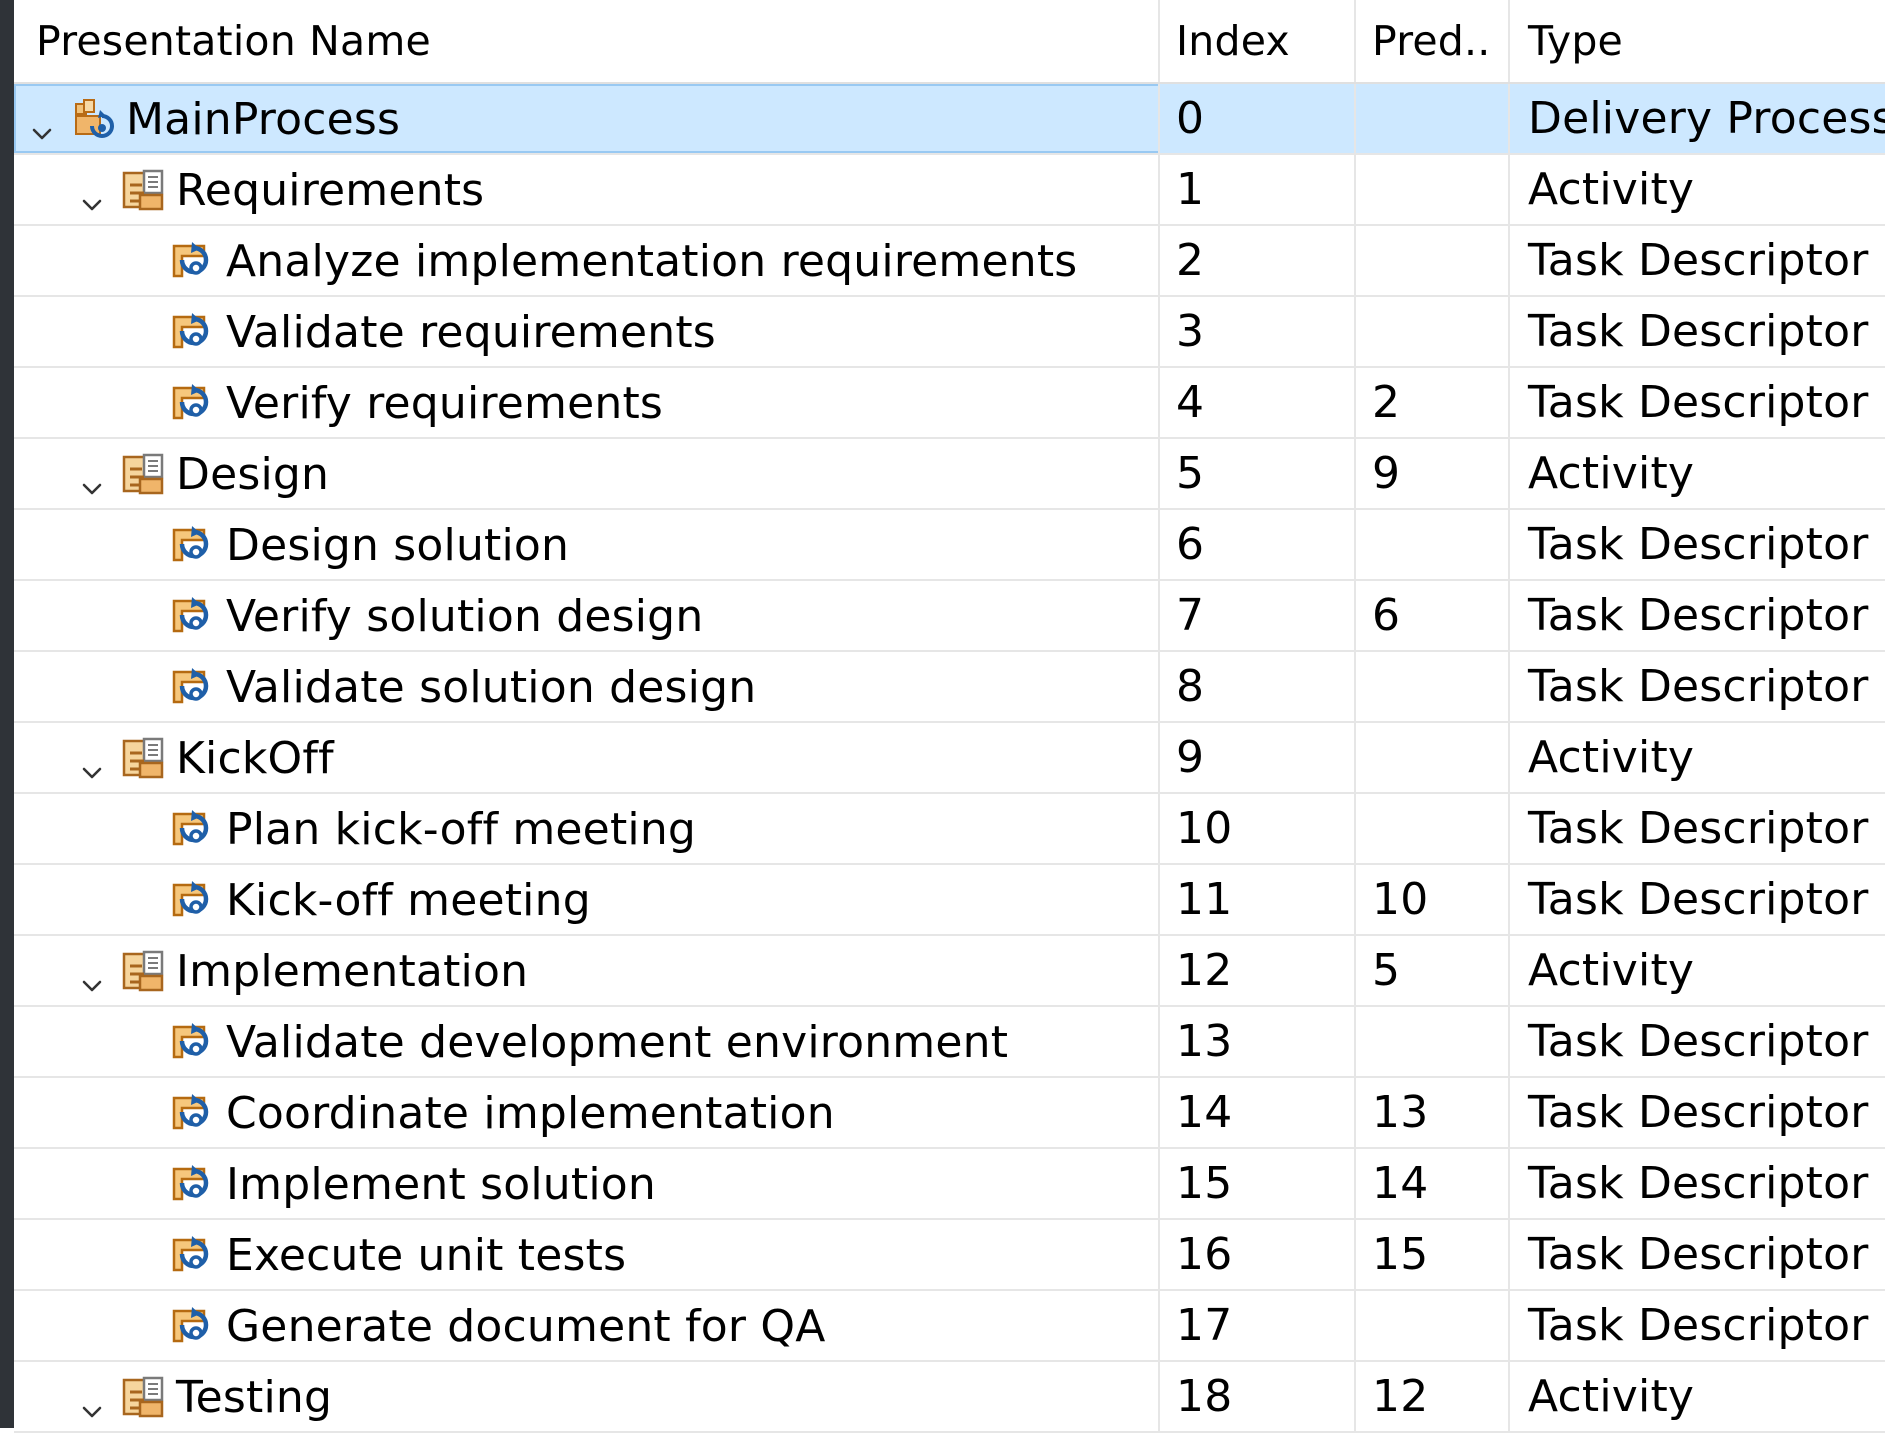  What do you see at coordinates (587, 1183) in the screenshot?
I see `tree-cell: Implement solution` at bounding box center [587, 1183].